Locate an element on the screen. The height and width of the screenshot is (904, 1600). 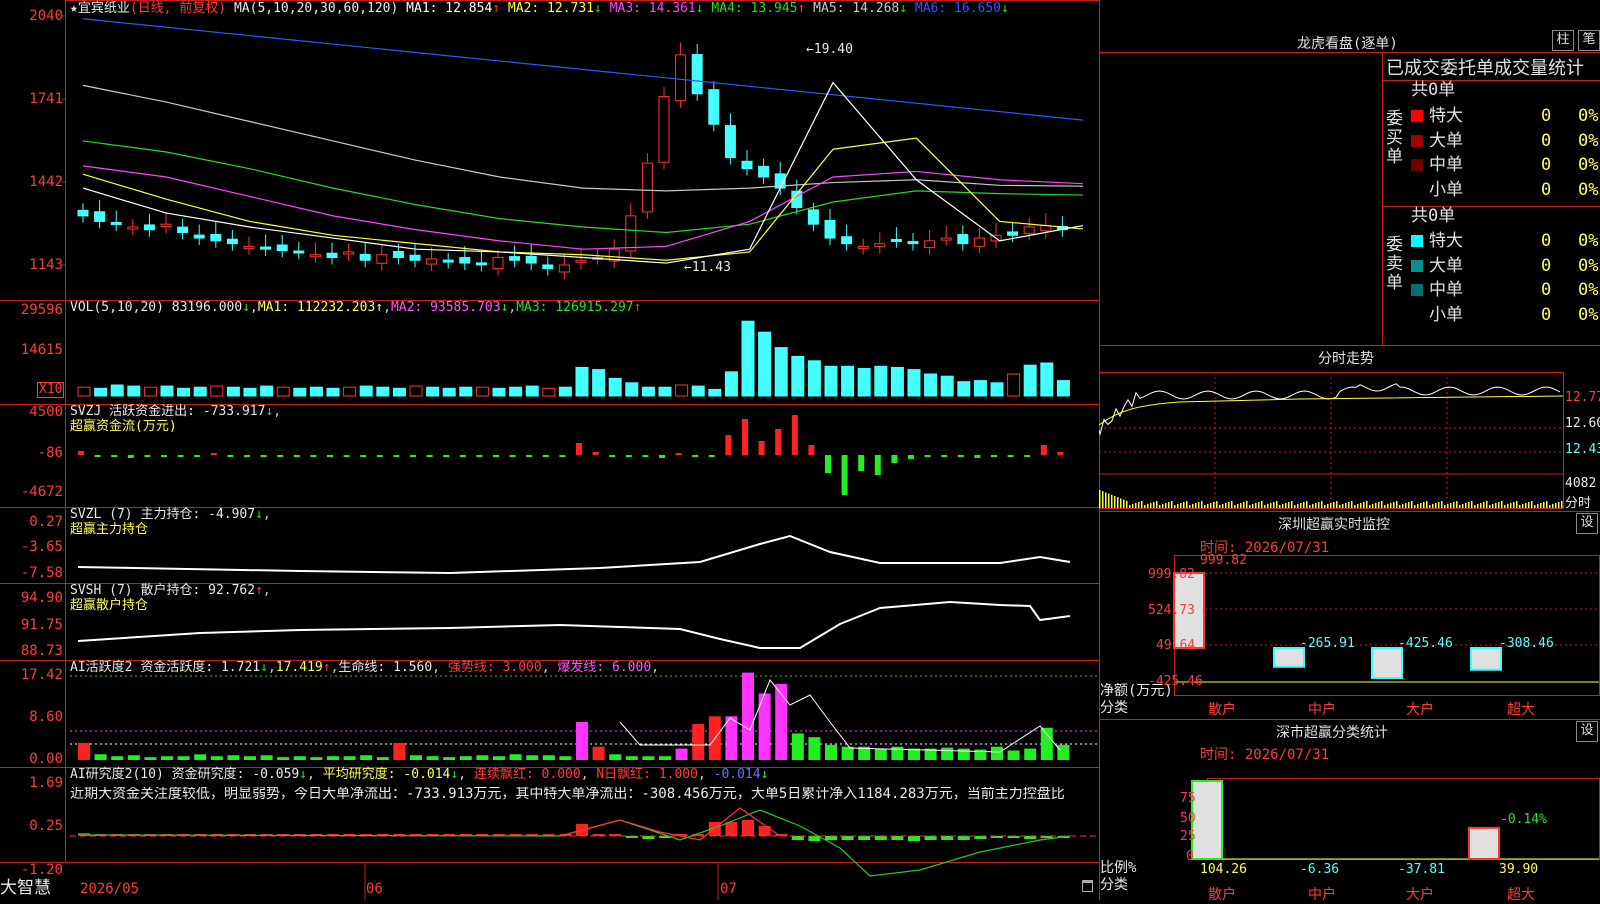
sell-row-pct: 0% is located at coordinates (1588, 265).